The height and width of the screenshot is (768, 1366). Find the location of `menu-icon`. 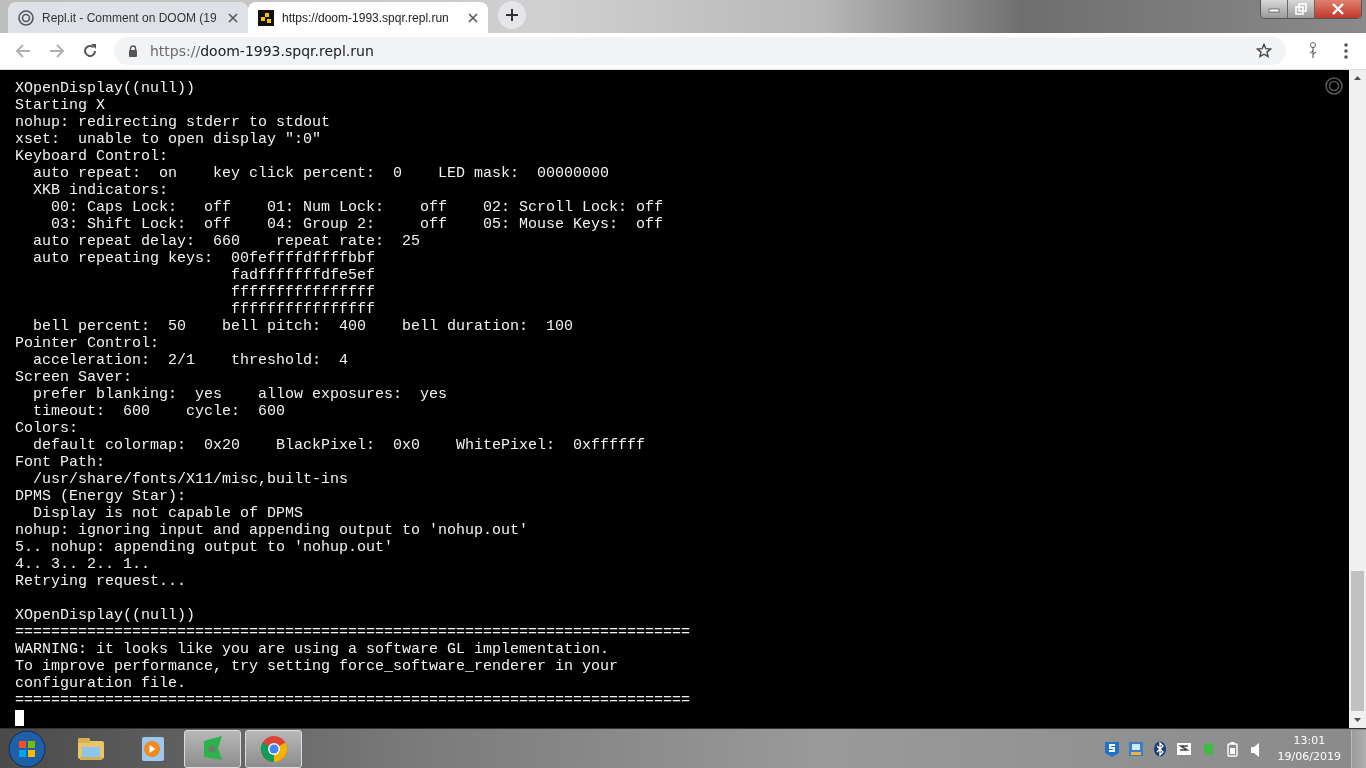

menu-icon is located at coordinates (1346, 51).